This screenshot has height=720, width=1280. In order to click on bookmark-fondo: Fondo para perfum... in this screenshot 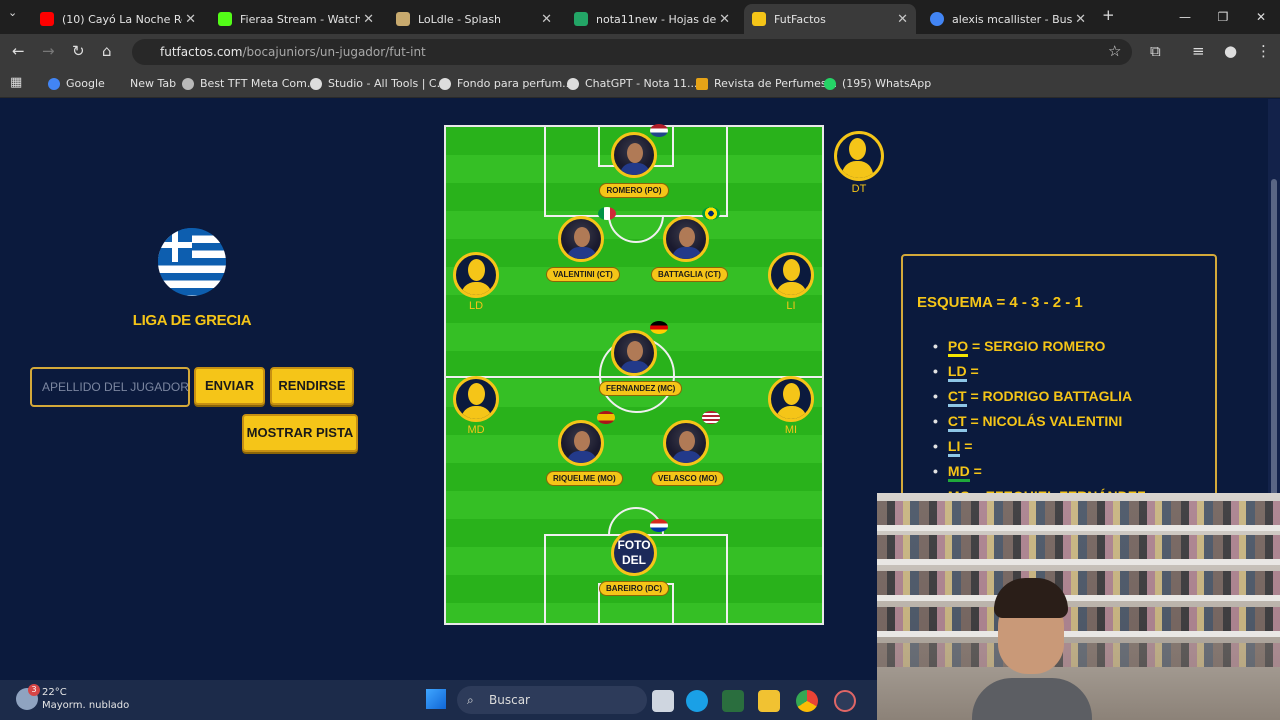, I will do `click(506, 83)`.